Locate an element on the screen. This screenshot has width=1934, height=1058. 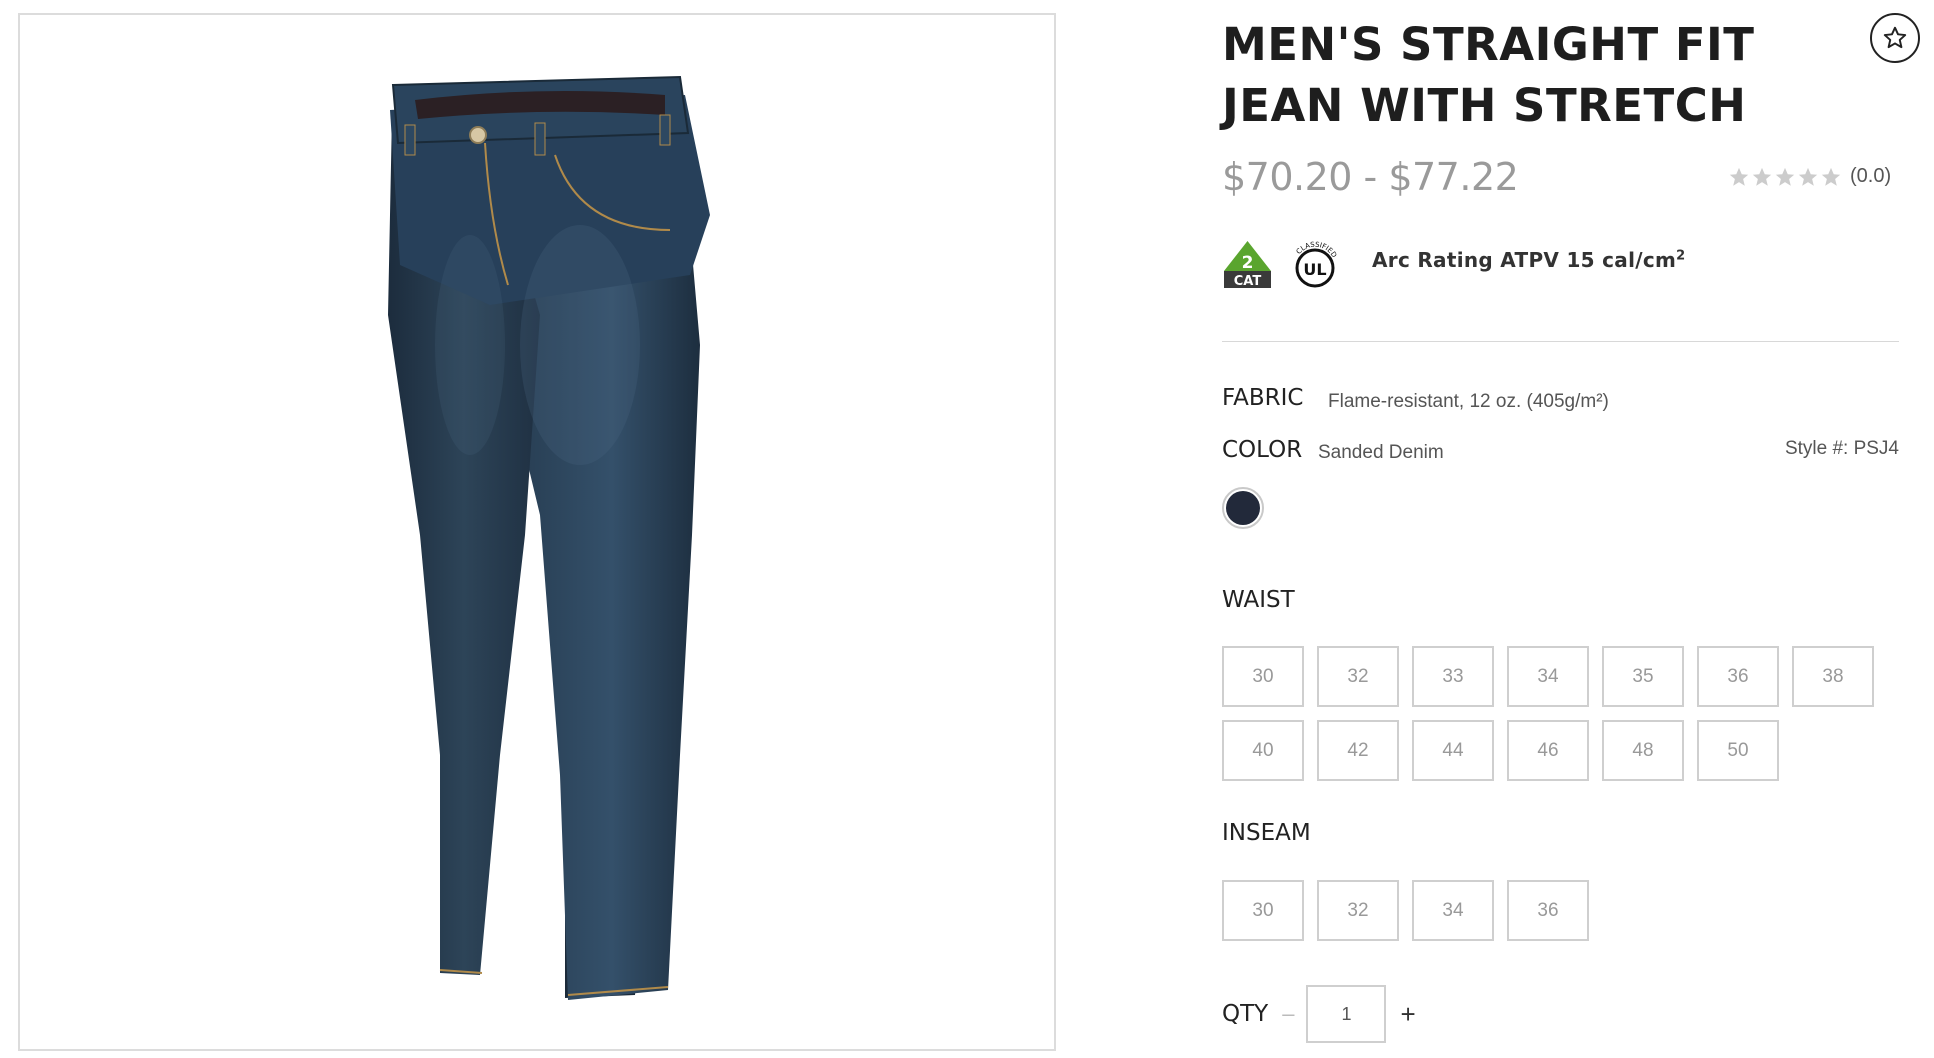
waist-option-44: 44 is located at coordinates (1453, 750).